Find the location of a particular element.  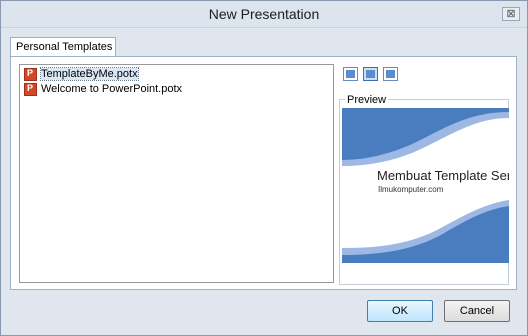

tab-label: Personal Templates is located at coordinates (64, 47).